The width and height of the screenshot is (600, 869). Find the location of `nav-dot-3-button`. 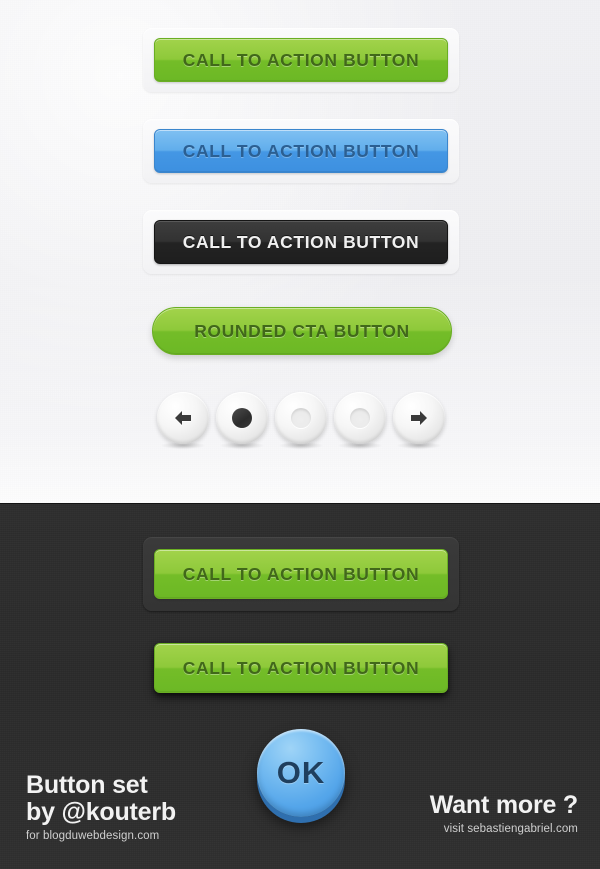

nav-dot-3-button is located at coordinates (360, 418).